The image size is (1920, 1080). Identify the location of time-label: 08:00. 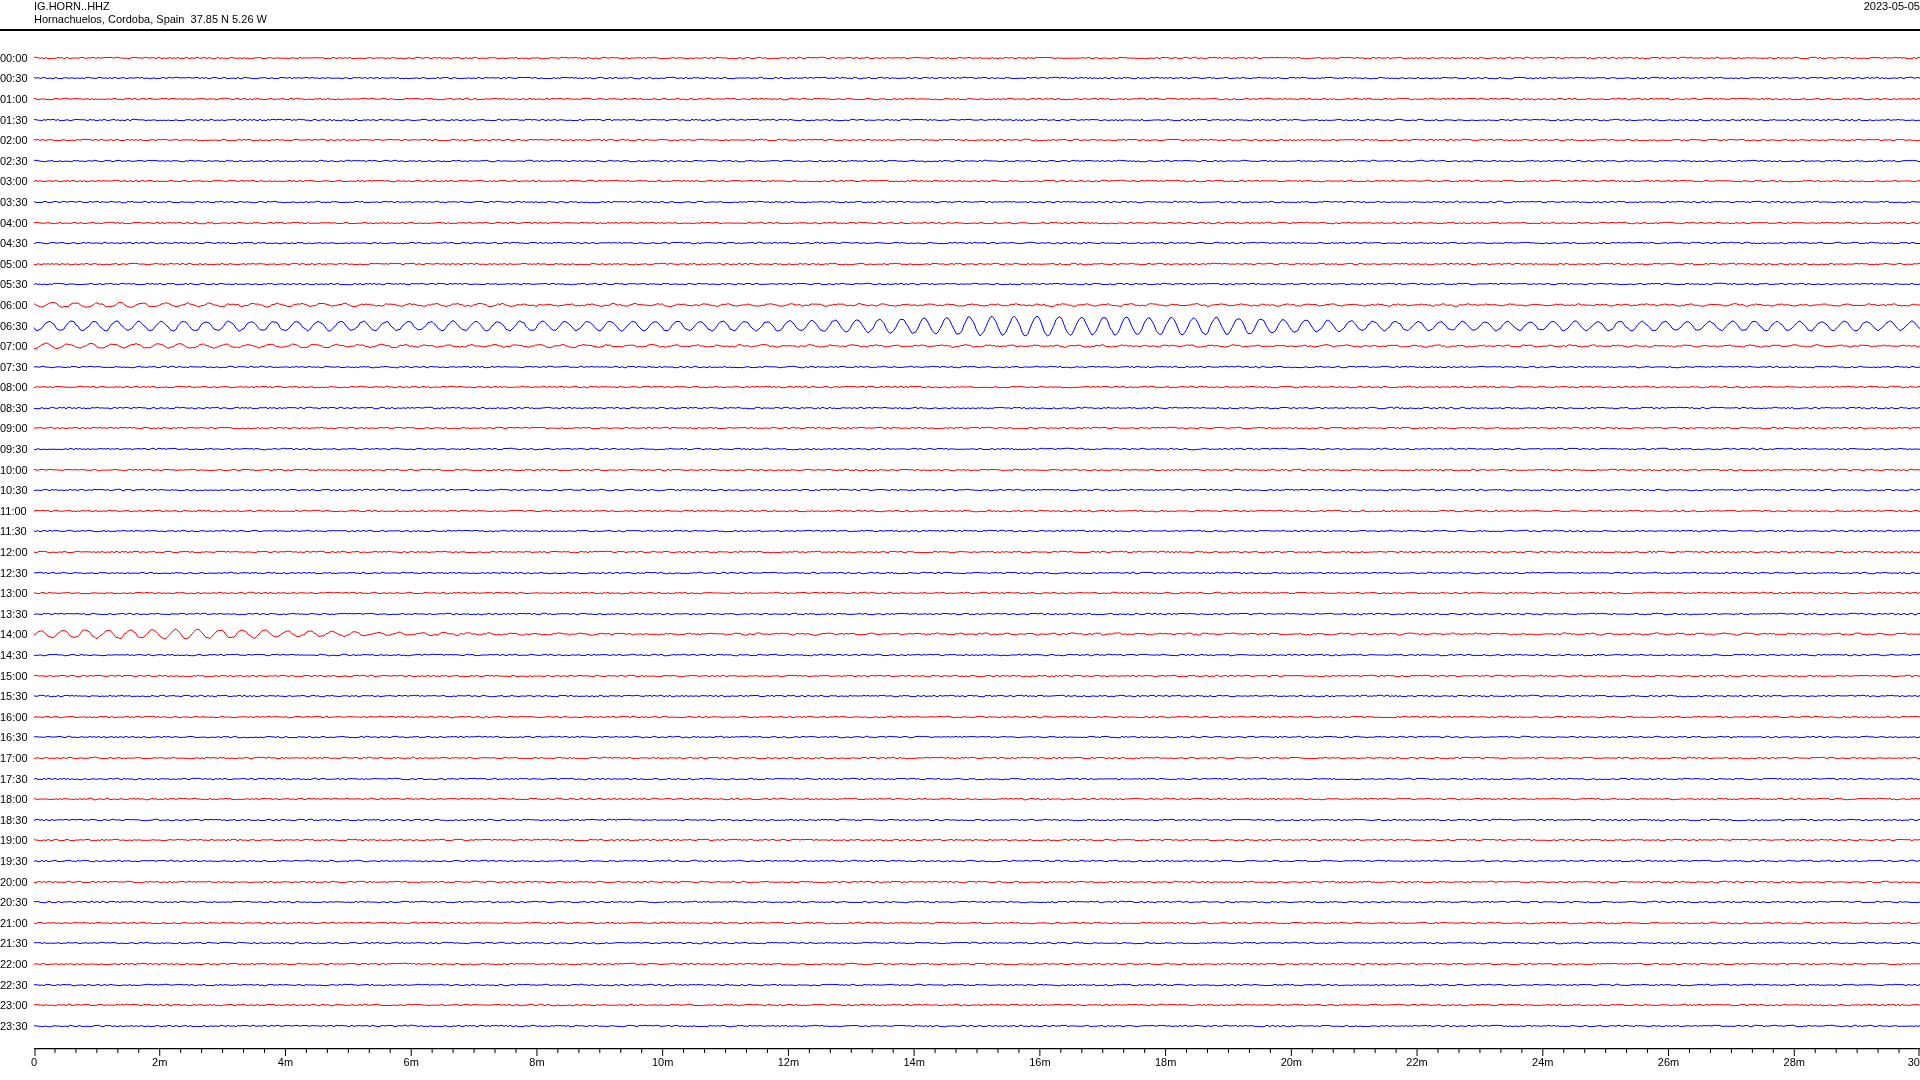
(14, 387).